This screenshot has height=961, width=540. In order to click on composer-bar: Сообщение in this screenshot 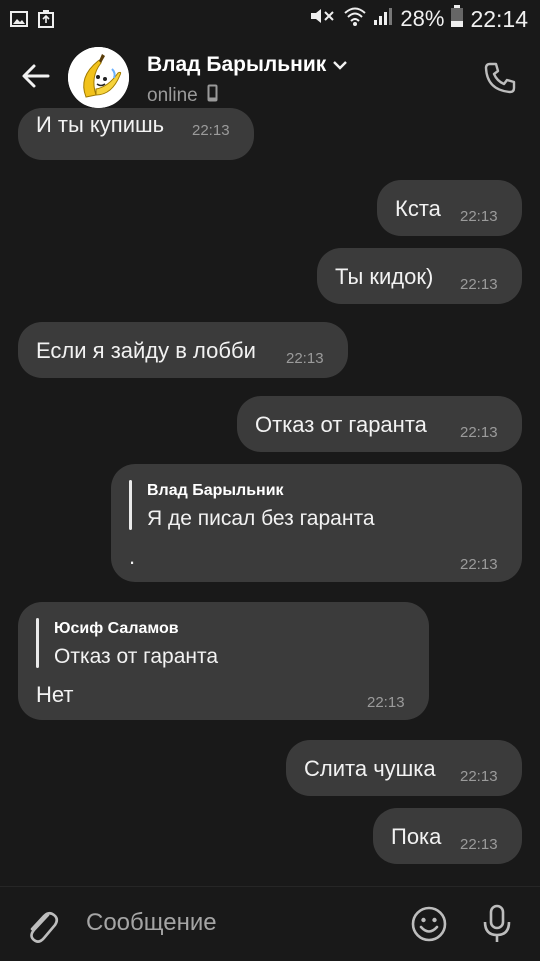, I will do `click(270, 923)`.